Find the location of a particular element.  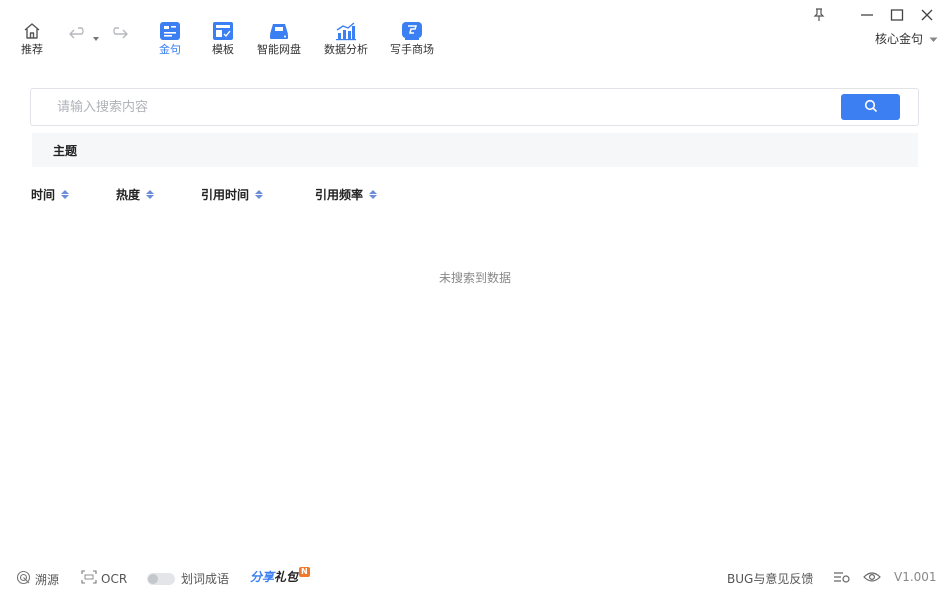

sort-citation-time-label: 引用时间 is located at coordinates (225, 195).